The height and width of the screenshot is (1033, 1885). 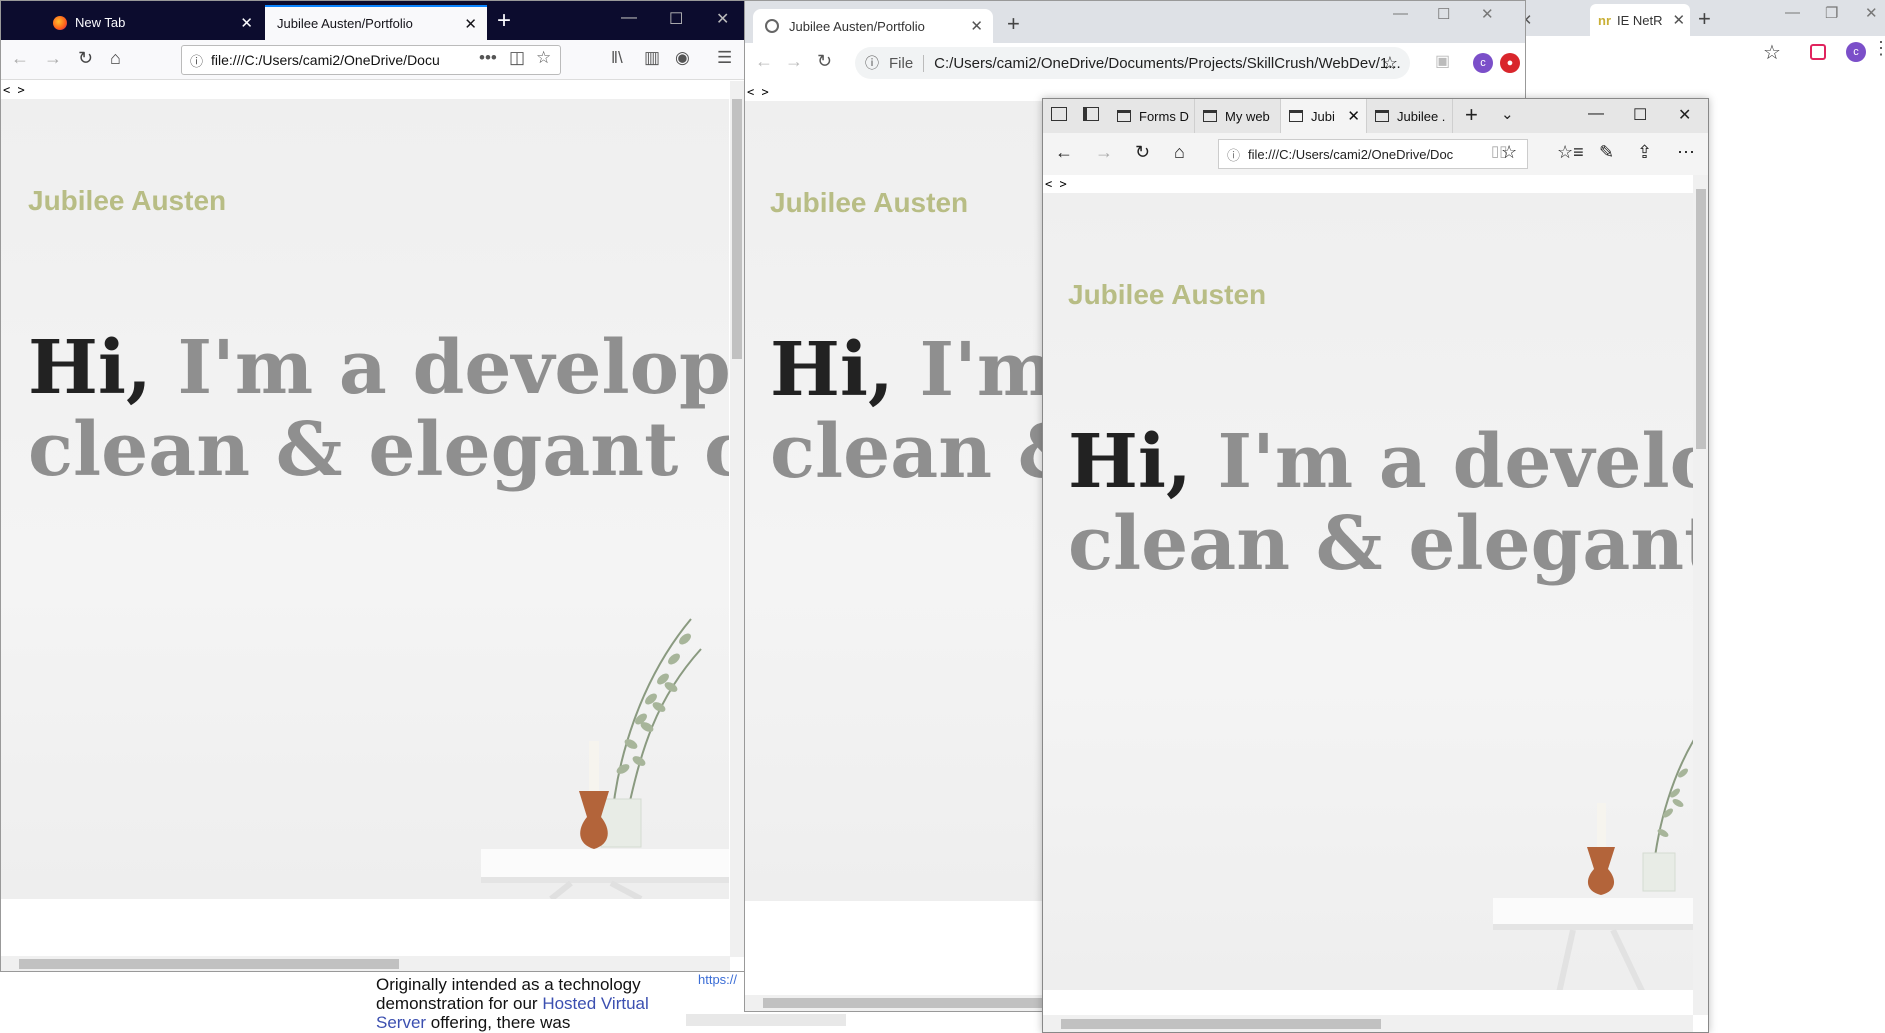 I want to click on table-vase-illustration, so click(x=605, y=758).